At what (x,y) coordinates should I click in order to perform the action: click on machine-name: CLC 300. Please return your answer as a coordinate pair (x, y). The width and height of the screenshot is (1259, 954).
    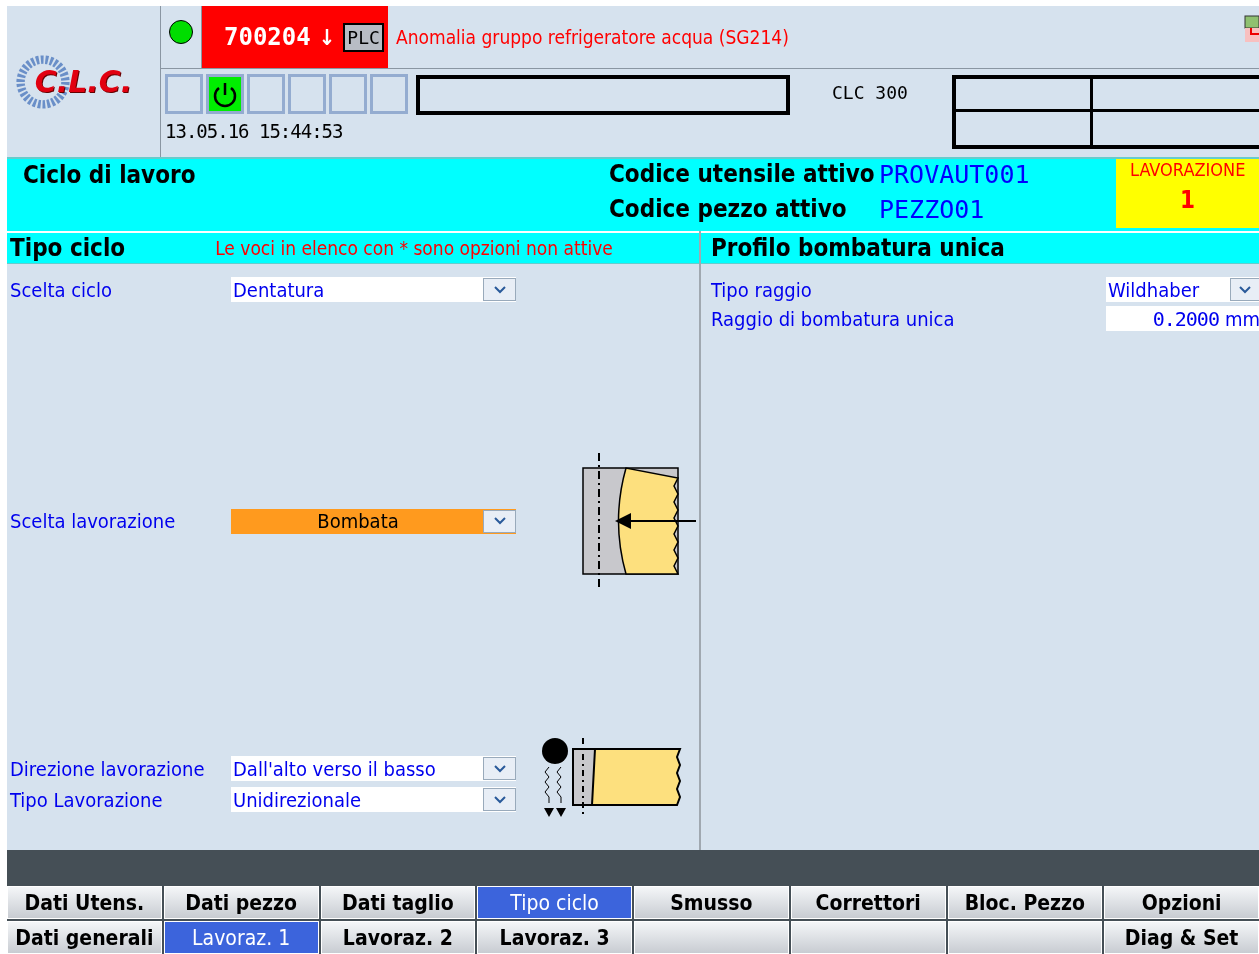
    Looking at the image, I should click on (870, 92).